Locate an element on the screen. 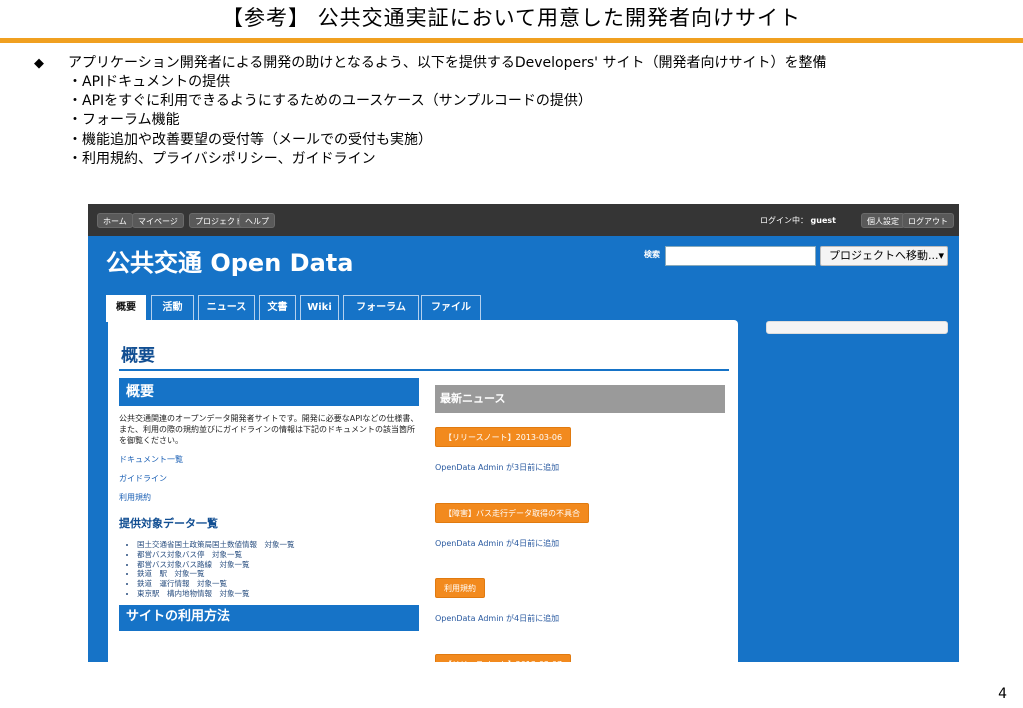 Image resolution: width=1023 pixels, height=708 pixels. news-title-button: 利用規約 is located at coordinates (460, 588).